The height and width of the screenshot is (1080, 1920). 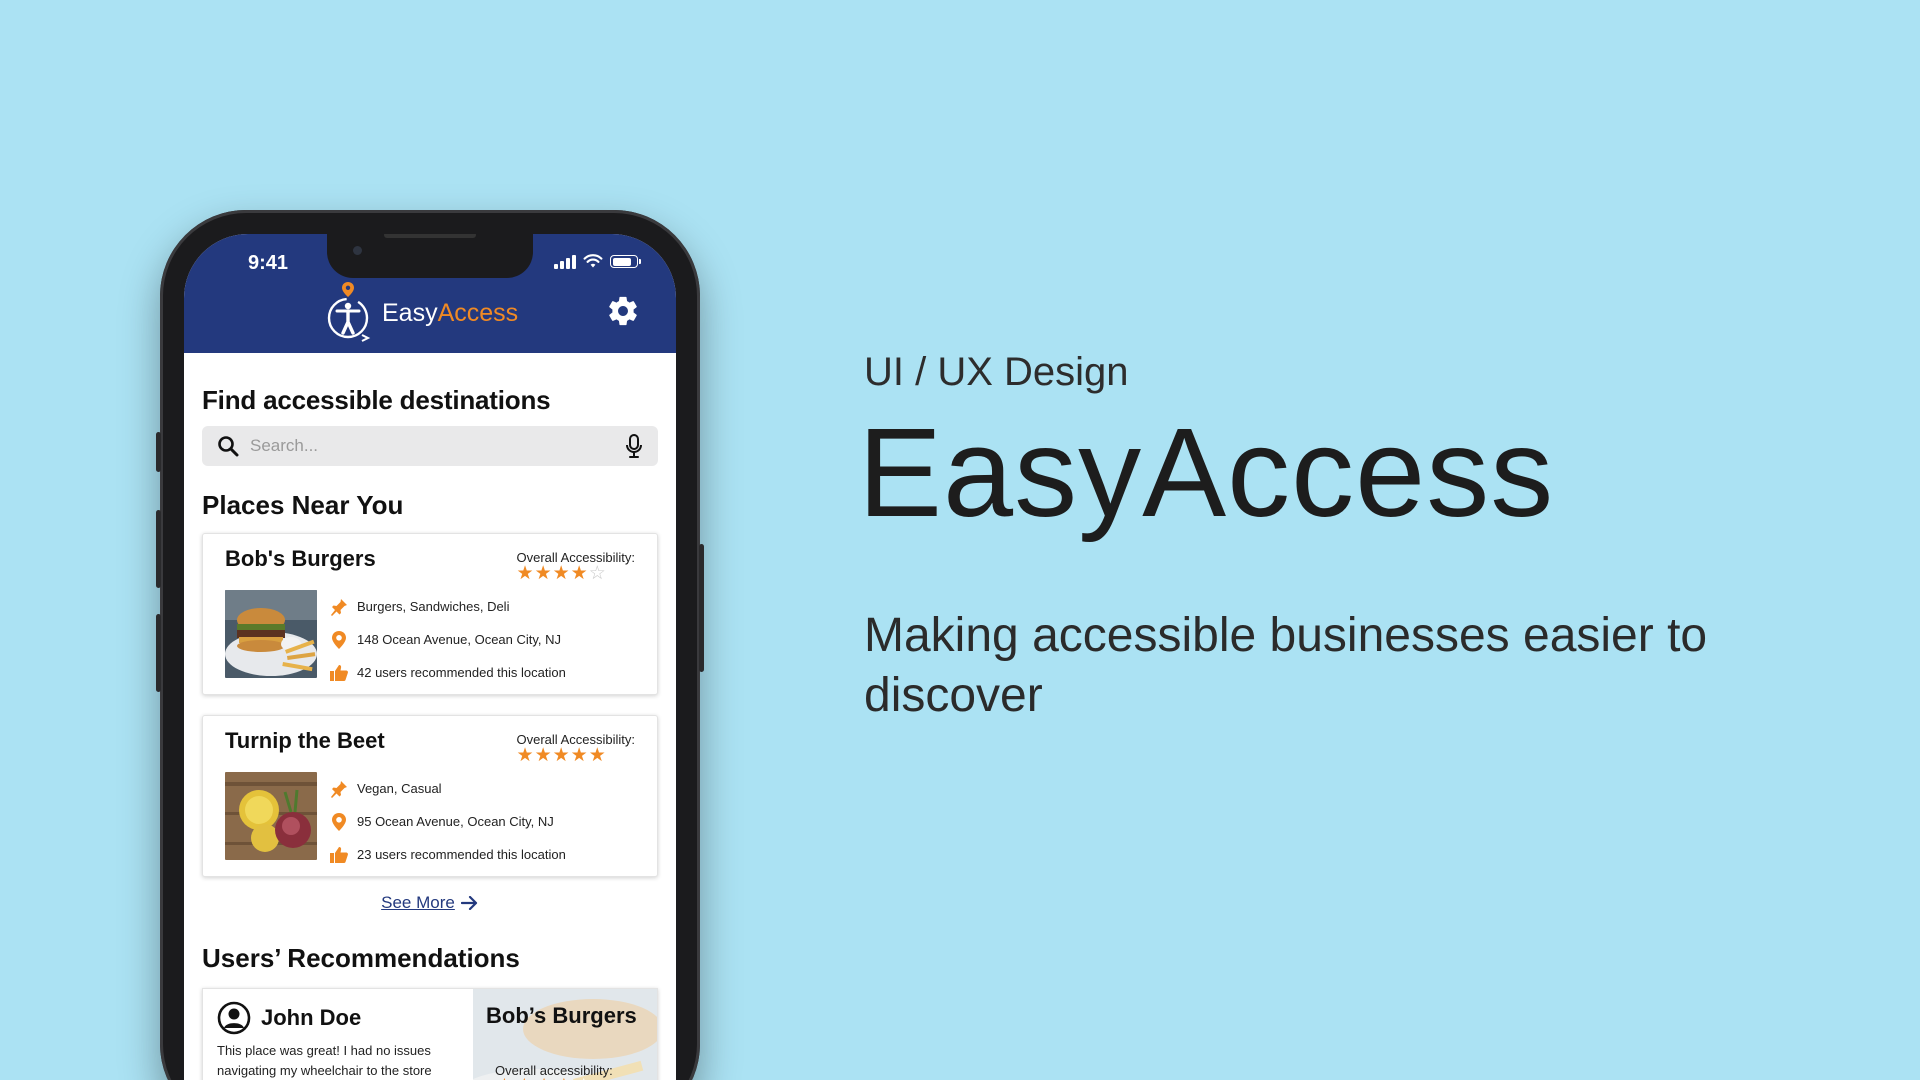 I want to click on notch-speaker, so click(x=430, y=236).